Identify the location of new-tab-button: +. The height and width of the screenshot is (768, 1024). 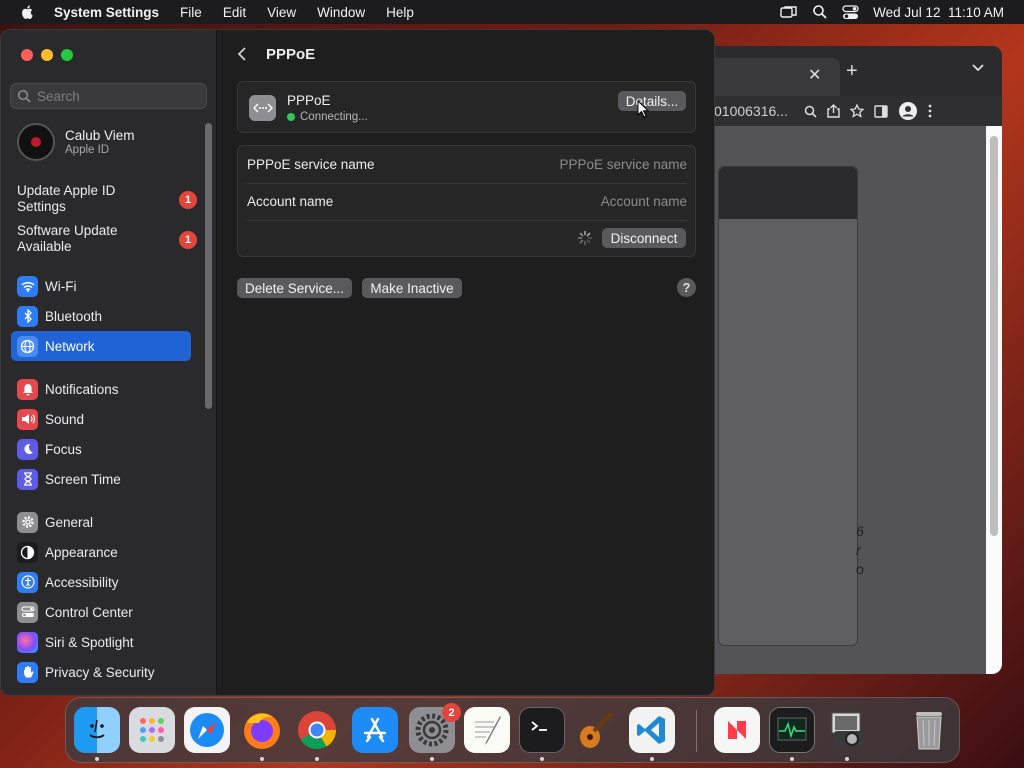
(852, 71).